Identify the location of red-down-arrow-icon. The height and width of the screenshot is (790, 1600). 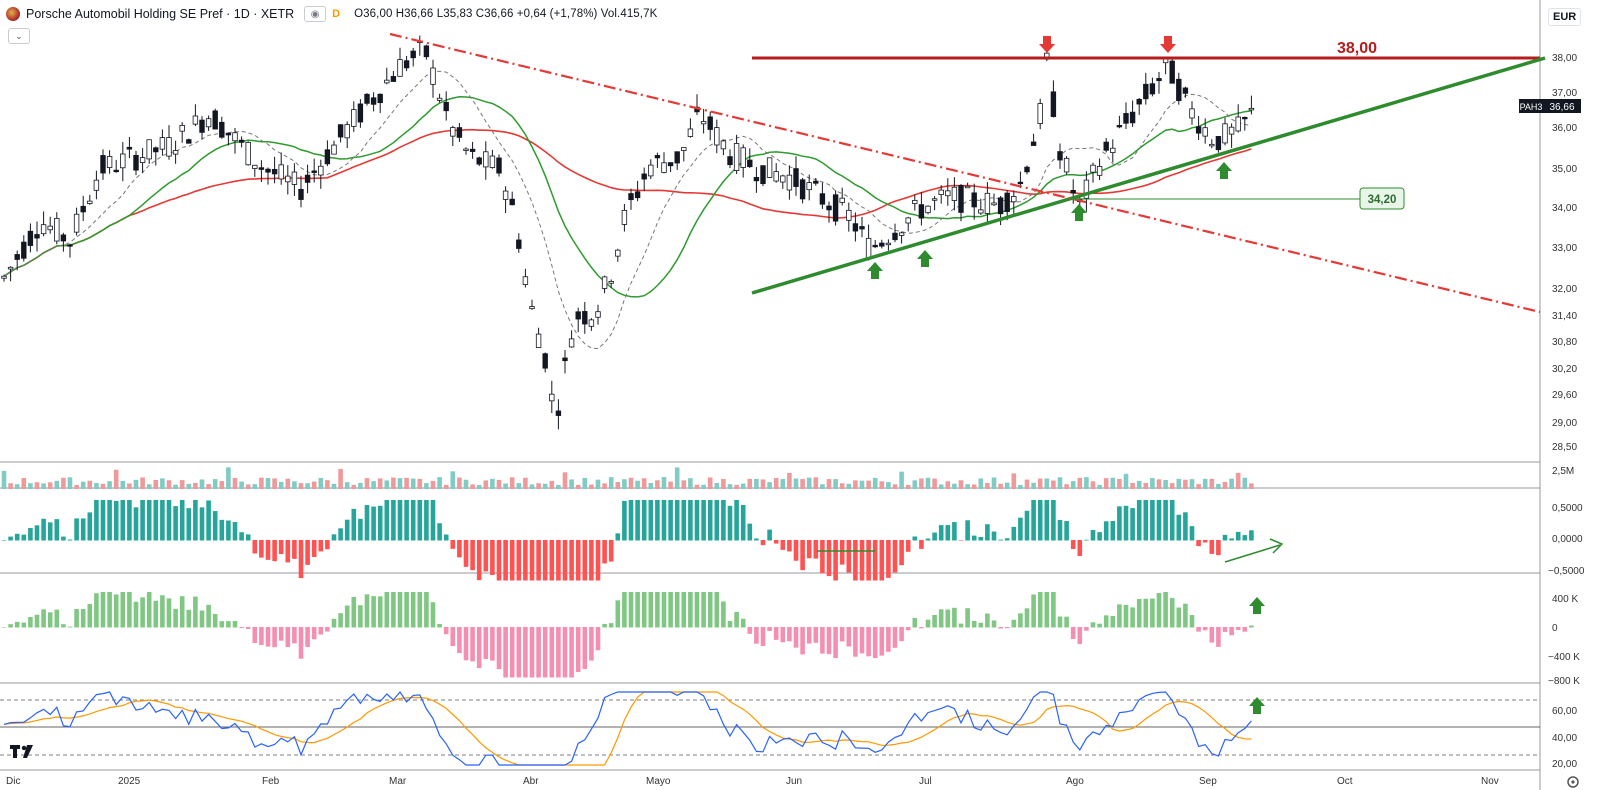
(1168, 44).